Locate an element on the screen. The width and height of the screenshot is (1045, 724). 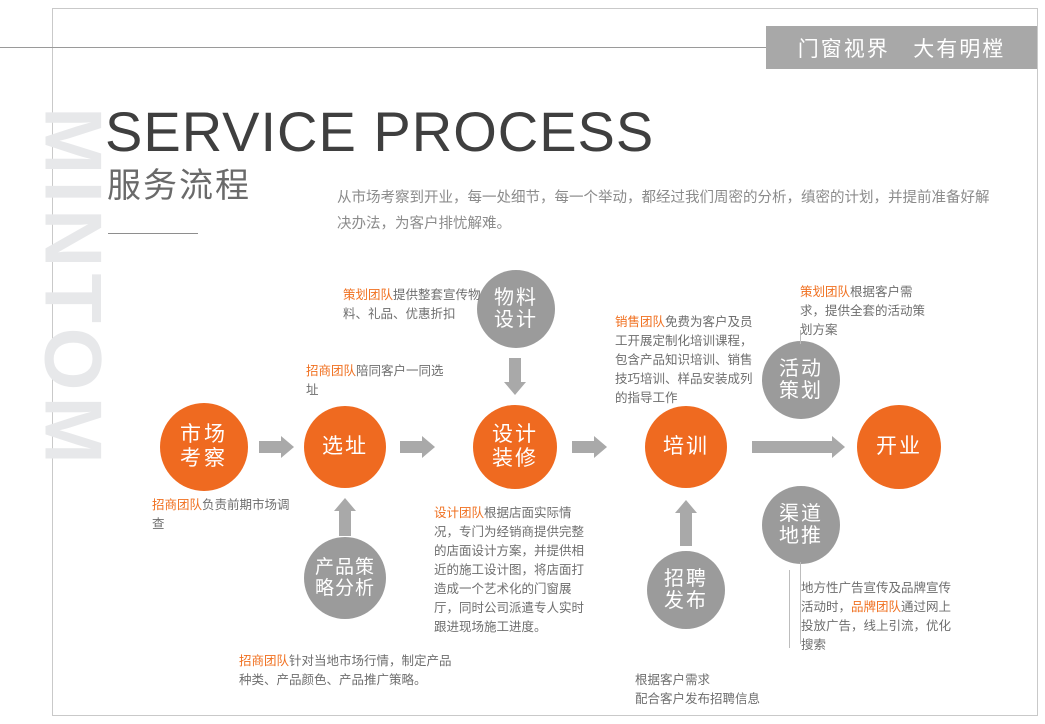
title-underline is located at coordinates (153, 233).